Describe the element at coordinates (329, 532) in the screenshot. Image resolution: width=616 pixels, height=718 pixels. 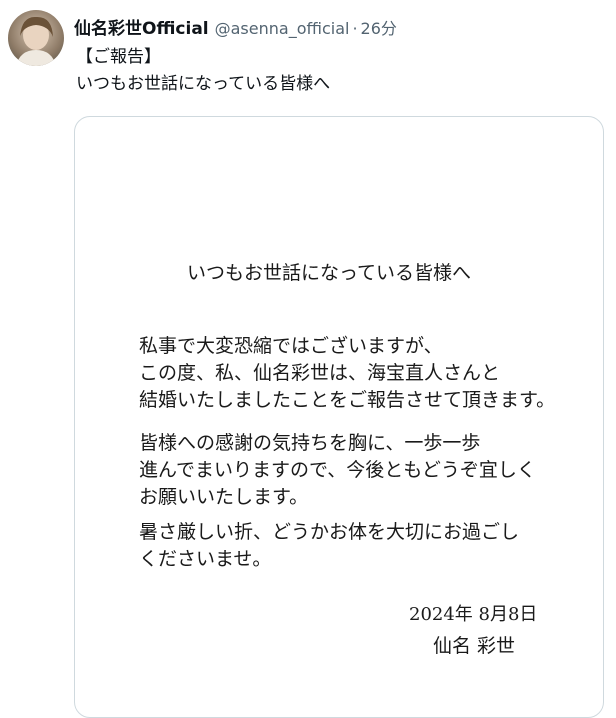
I see `letter-line: 暑さ厳しい折、どうかお体を大切にお過ごし` at that location.